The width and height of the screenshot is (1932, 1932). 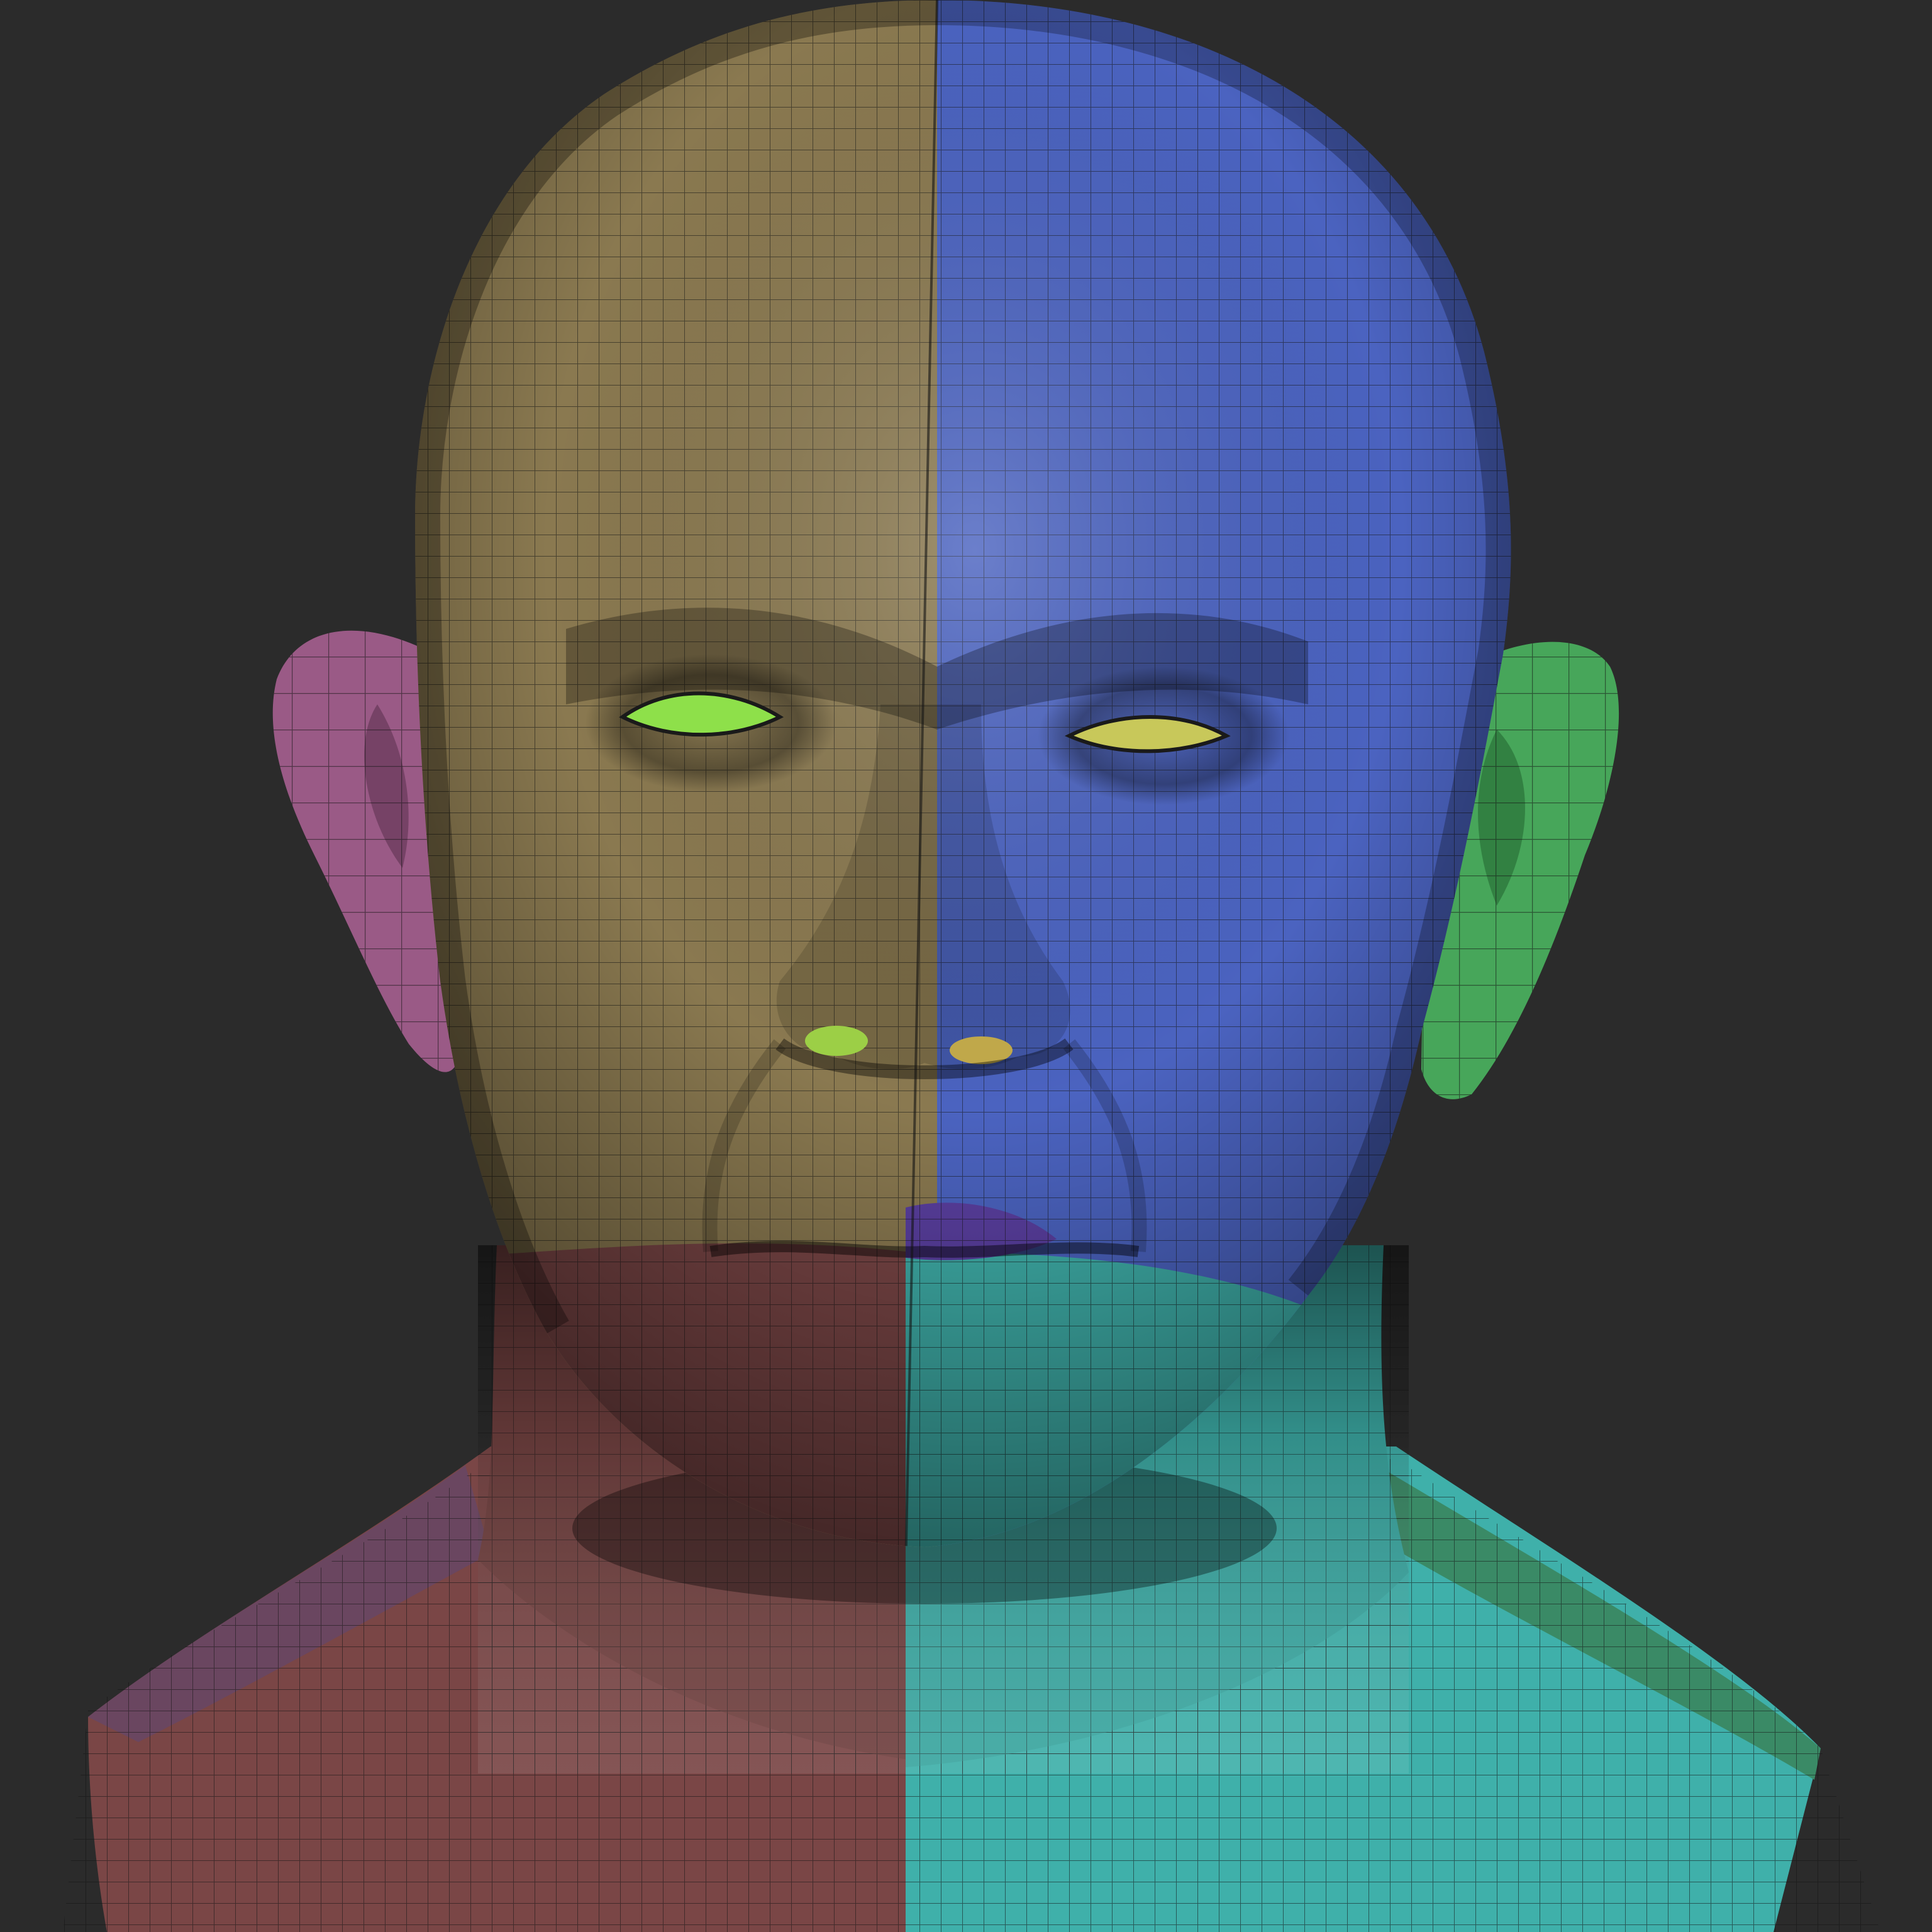 What do you see at coordinates (924, 1249) in the screenshot?
I see `mouth-line` at bounding box center [924, 1249].